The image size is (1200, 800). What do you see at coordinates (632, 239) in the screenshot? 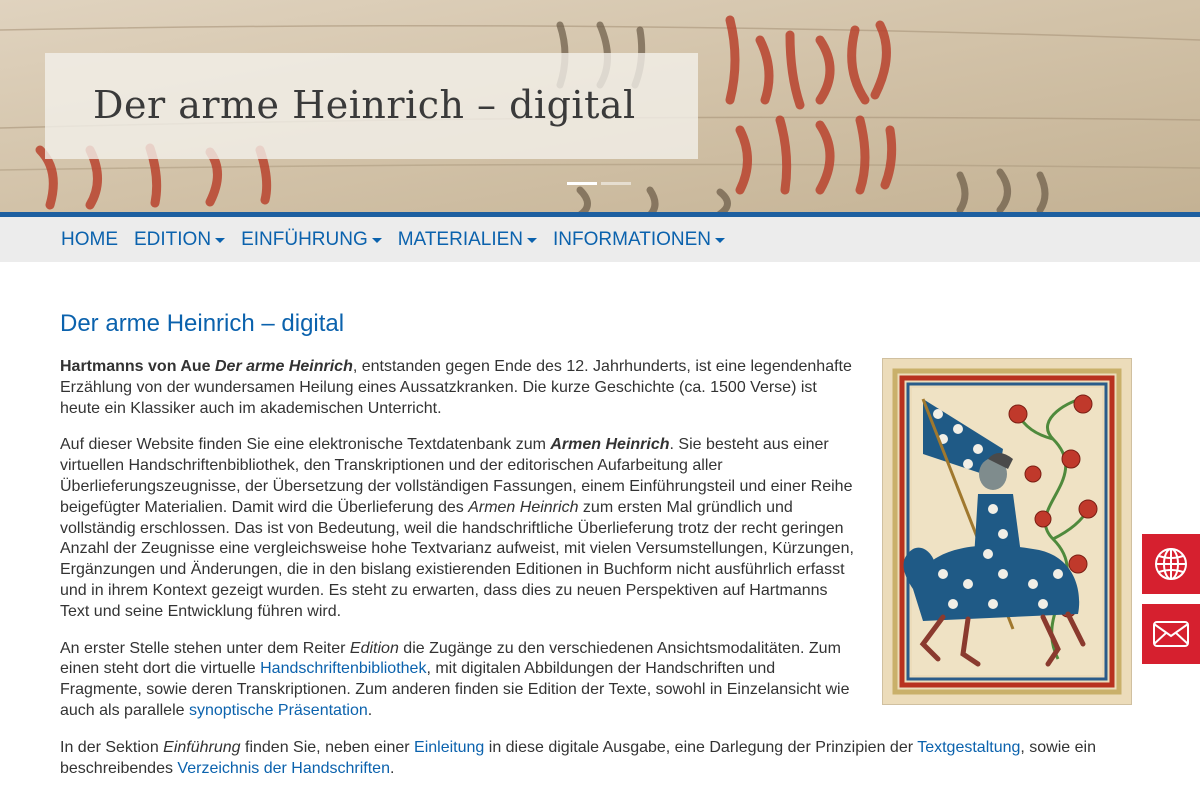
I see `nav-informationen-label: INFORMATIONEN` at bounding box center [632, 239].